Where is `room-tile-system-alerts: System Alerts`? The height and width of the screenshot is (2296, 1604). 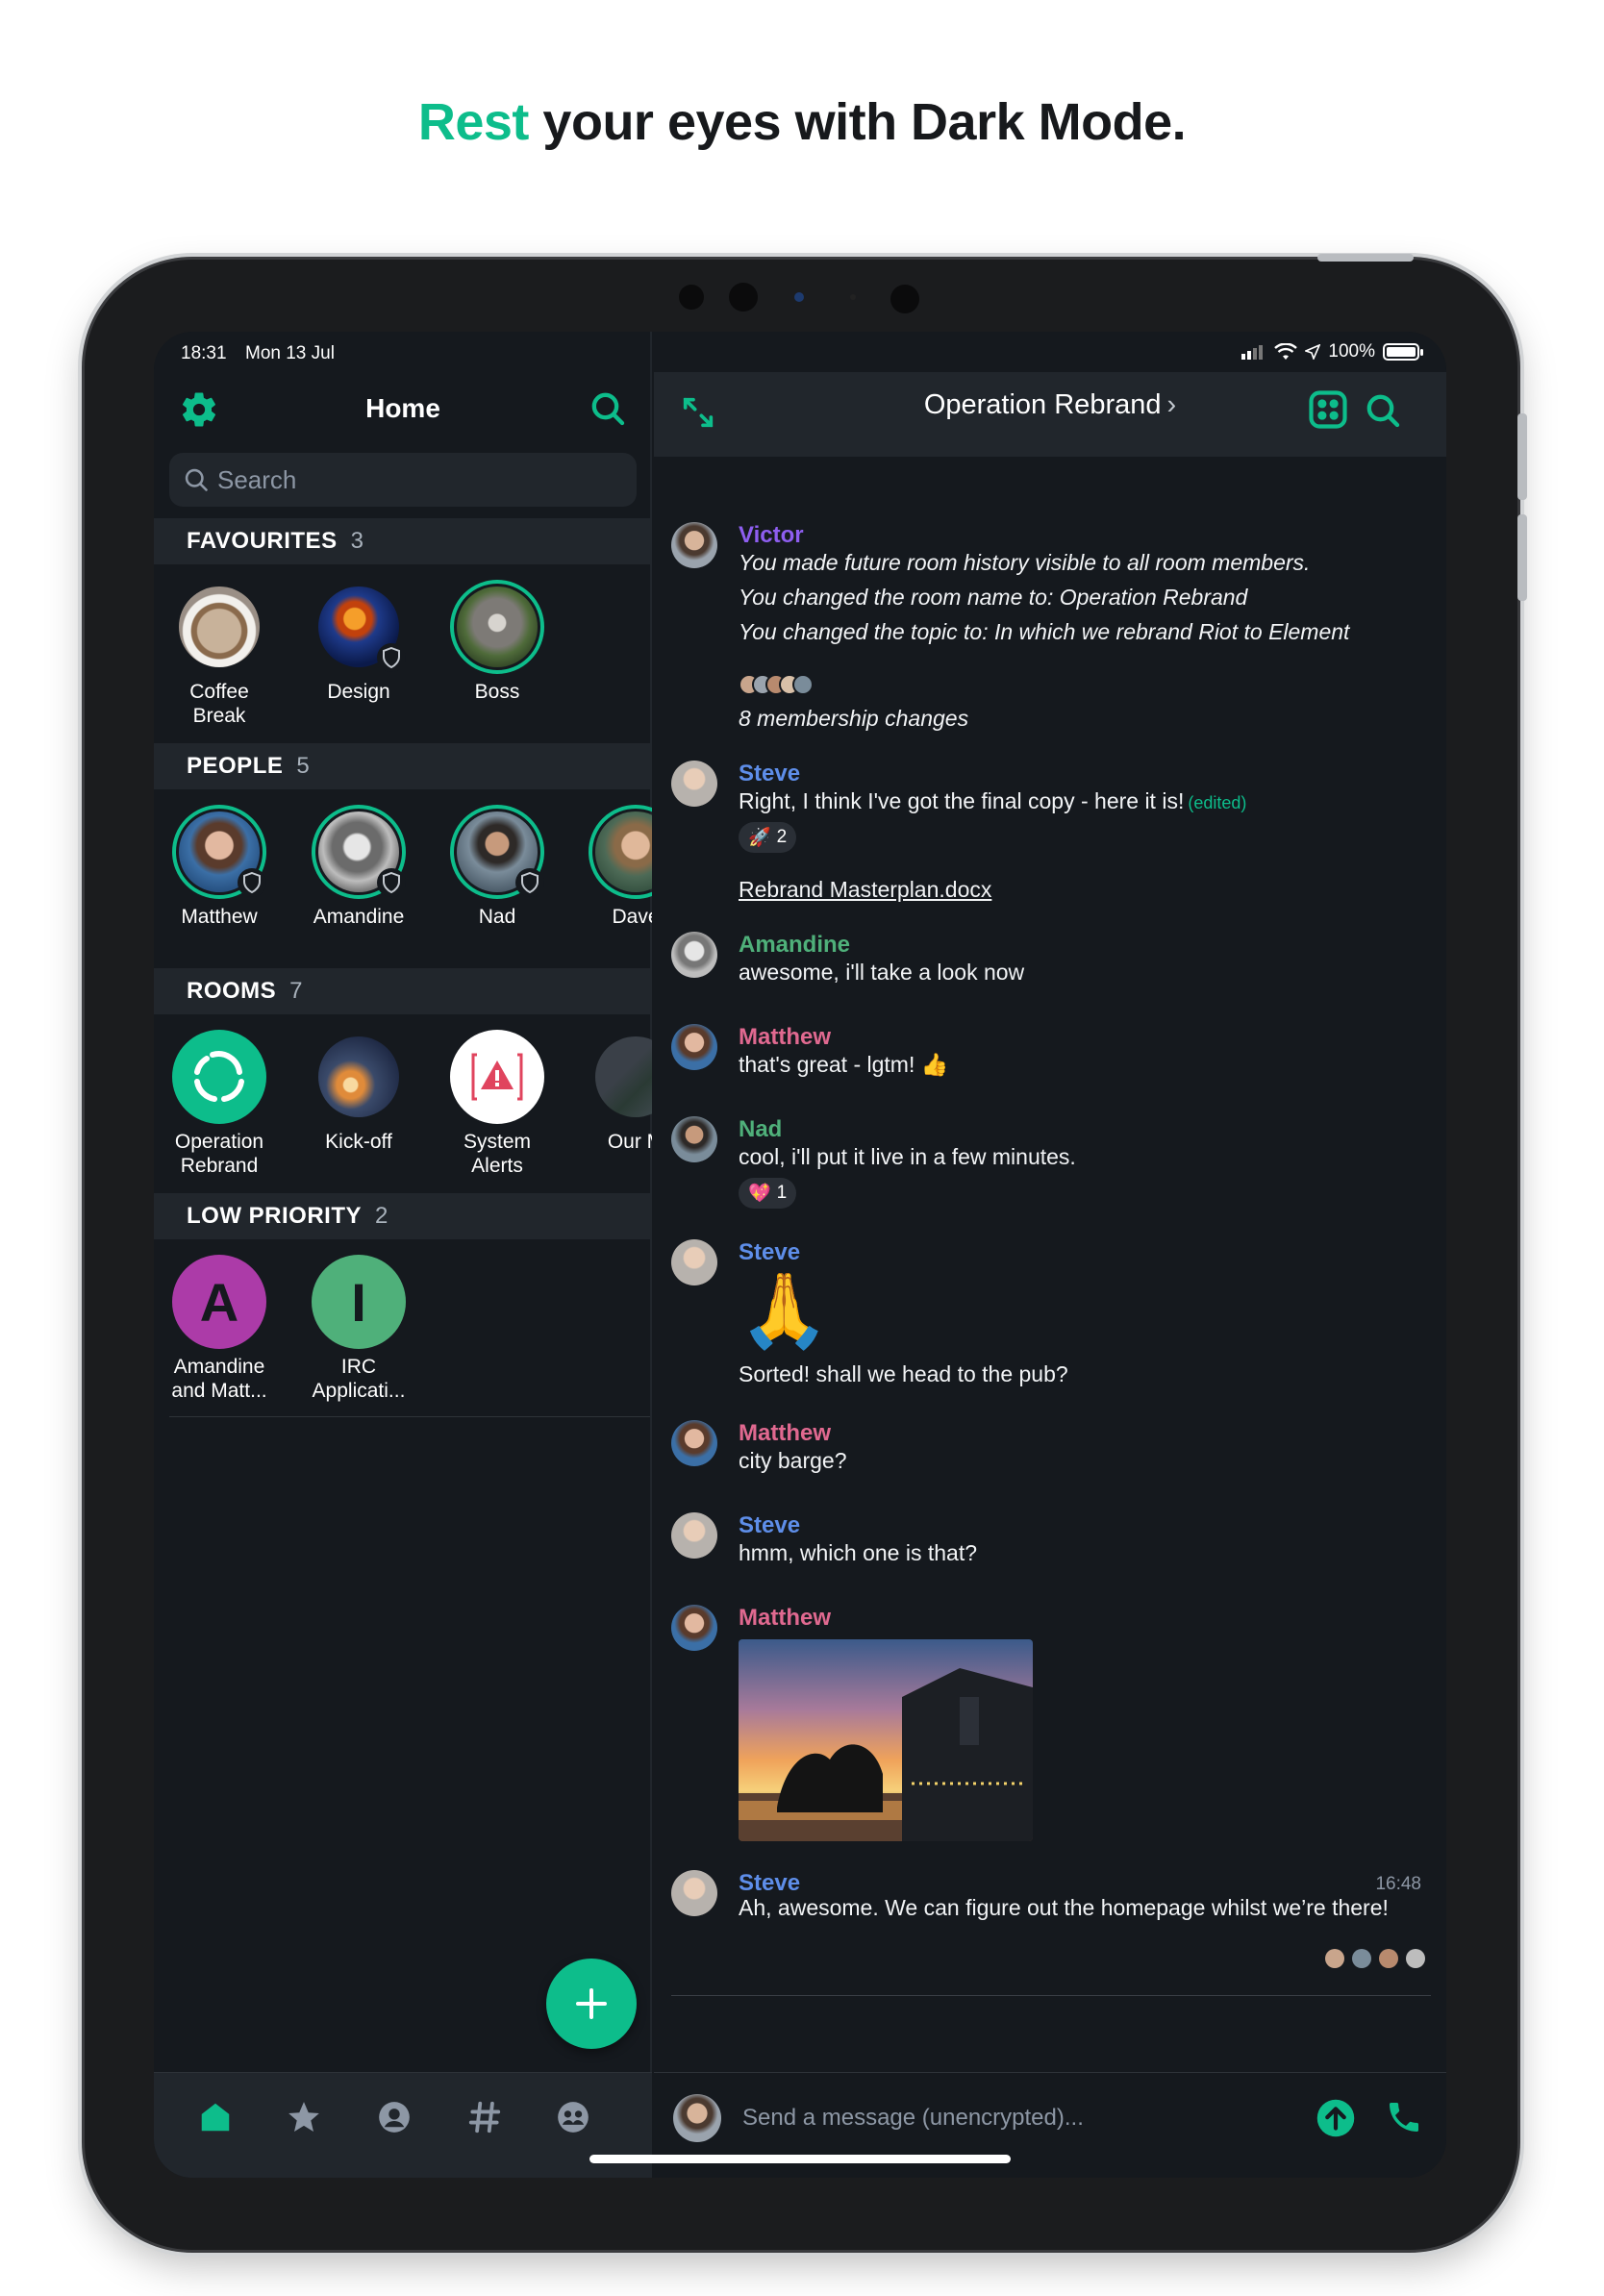
room-tile-system-alerts: System Alerts is located at coordinates (497, 1104).